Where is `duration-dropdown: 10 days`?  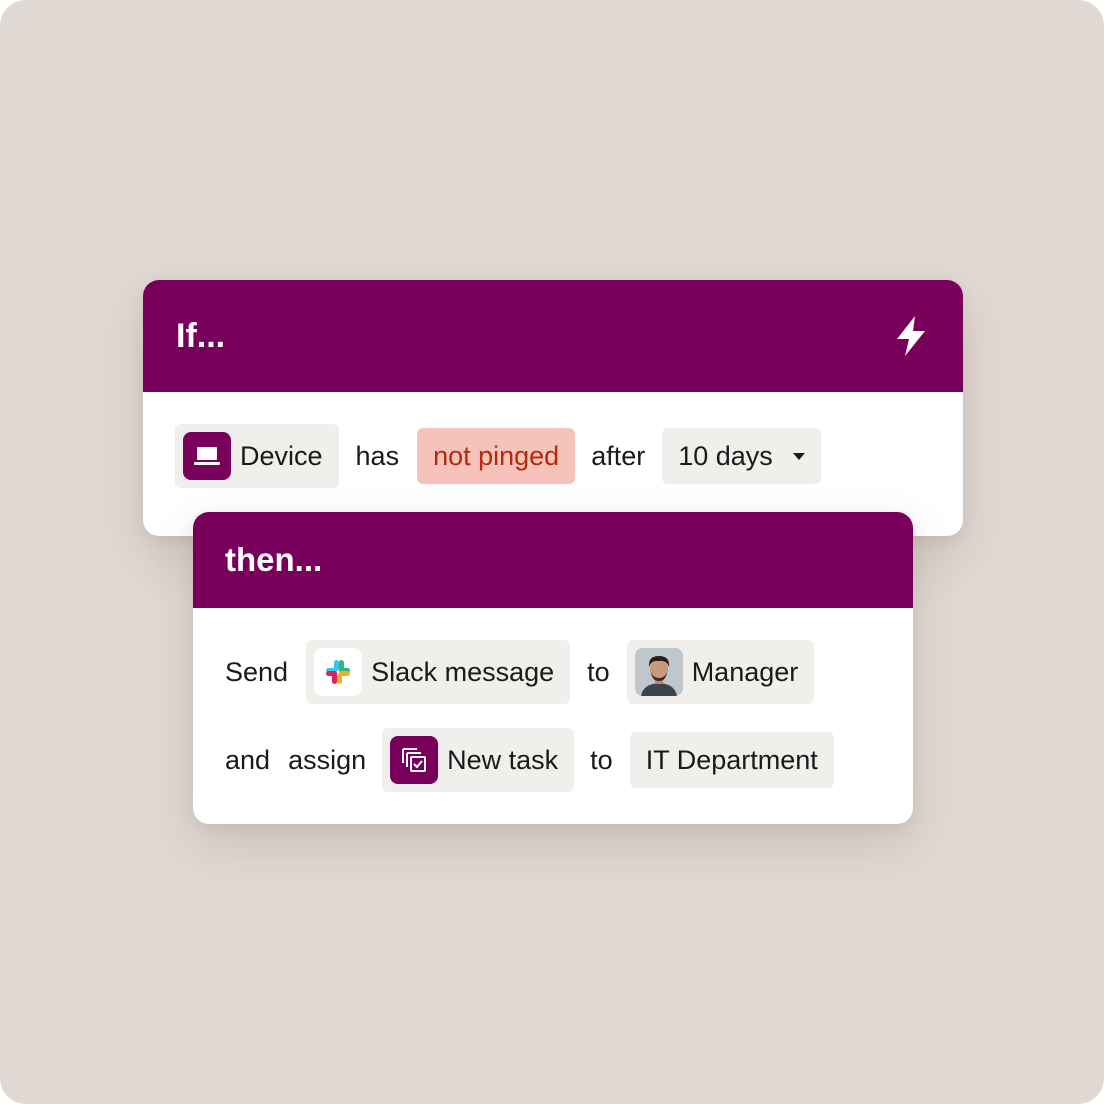
duration-dropdown: 10 days is located at coordinates (741, 456).